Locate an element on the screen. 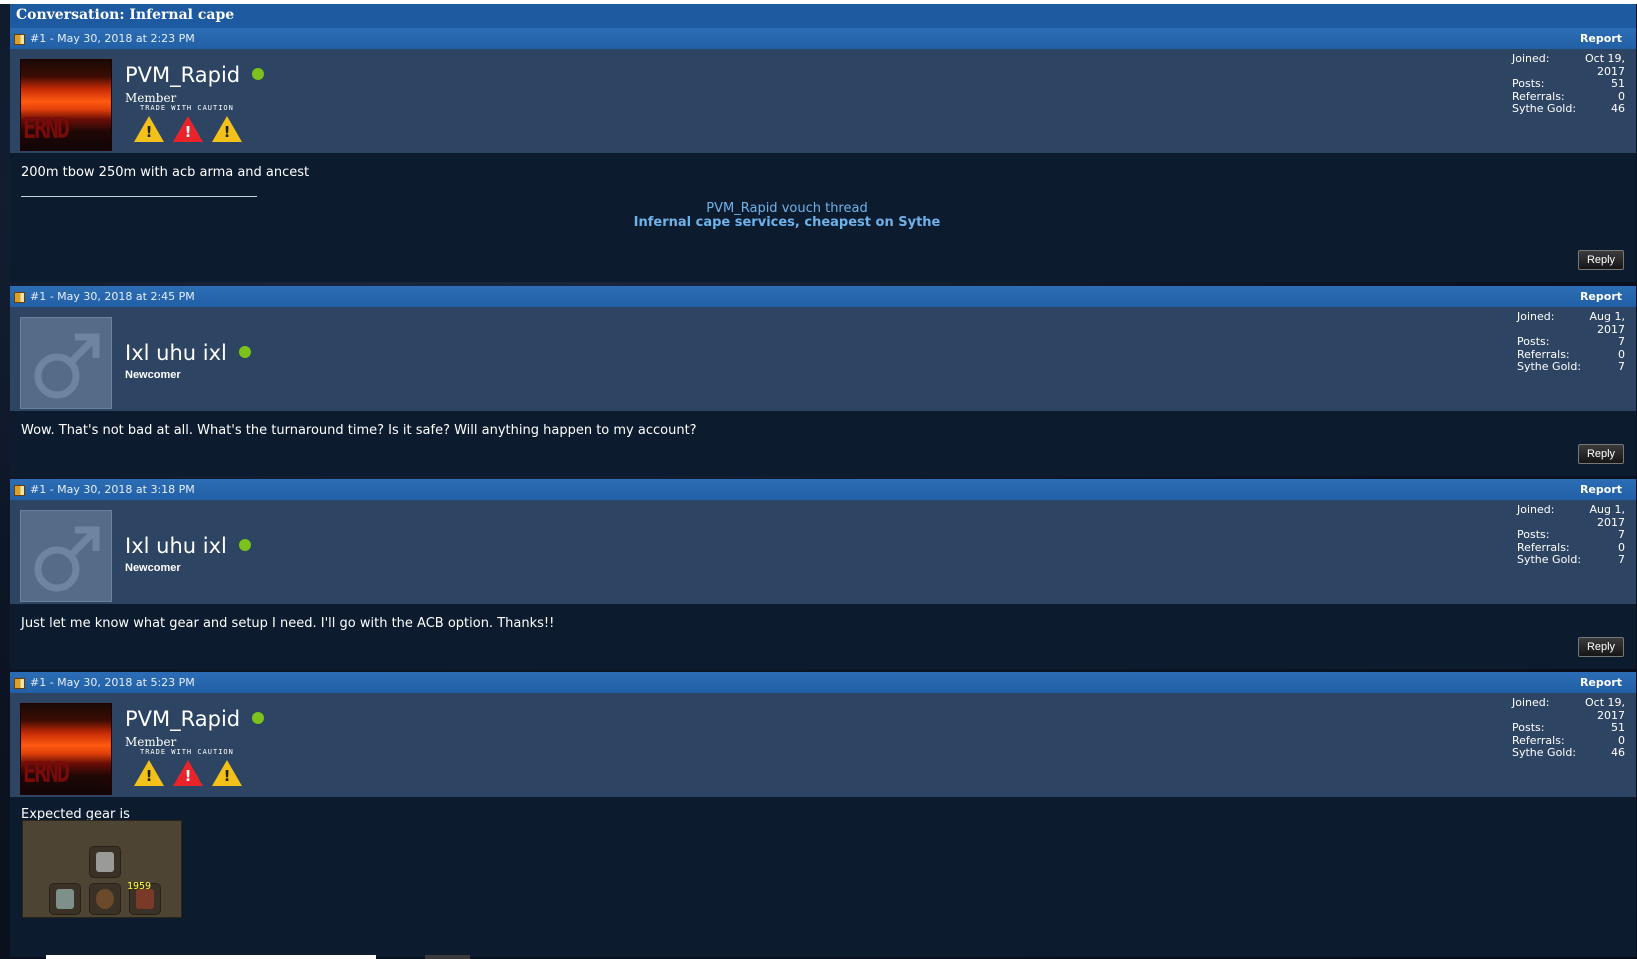 Image resolution: width=1637 pixels, height=959 pixels. post-header: #1 - May 30, 2018 at 2:45 PM Report is located at coordinates (823, 296).